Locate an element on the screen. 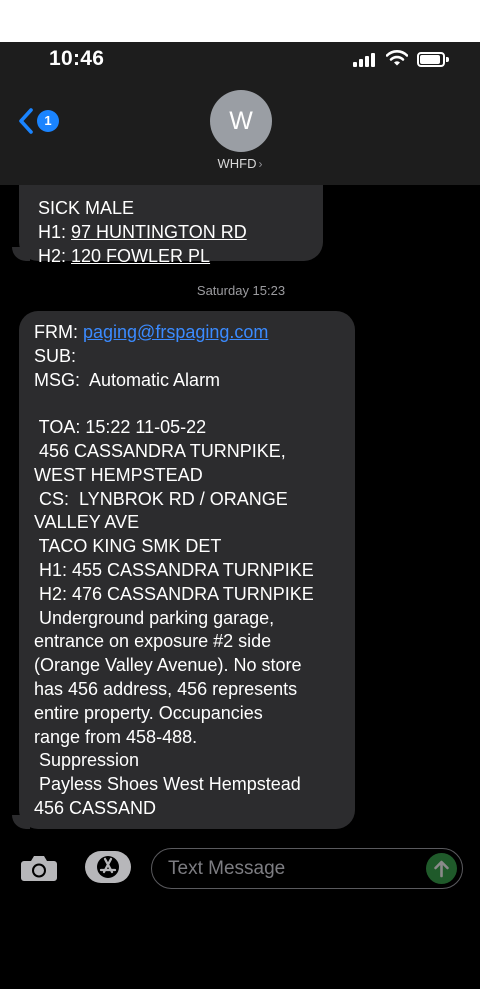  send-button is located at coordinates (441, 868).